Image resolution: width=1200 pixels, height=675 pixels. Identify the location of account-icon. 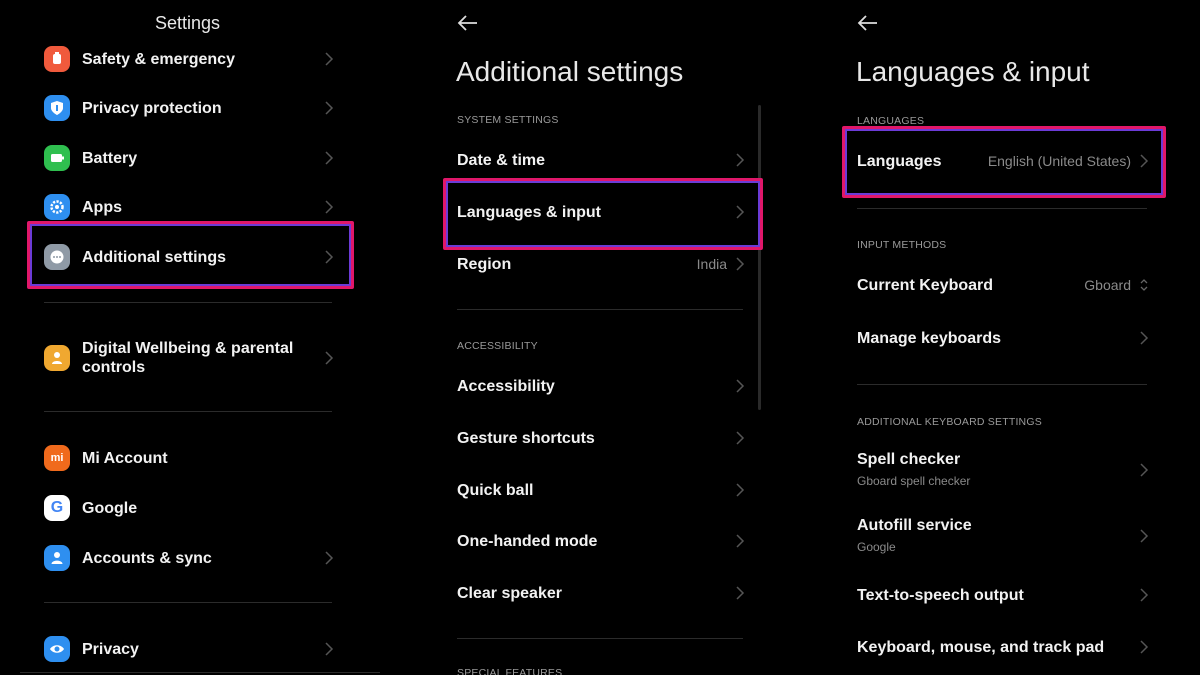
(57, 558).